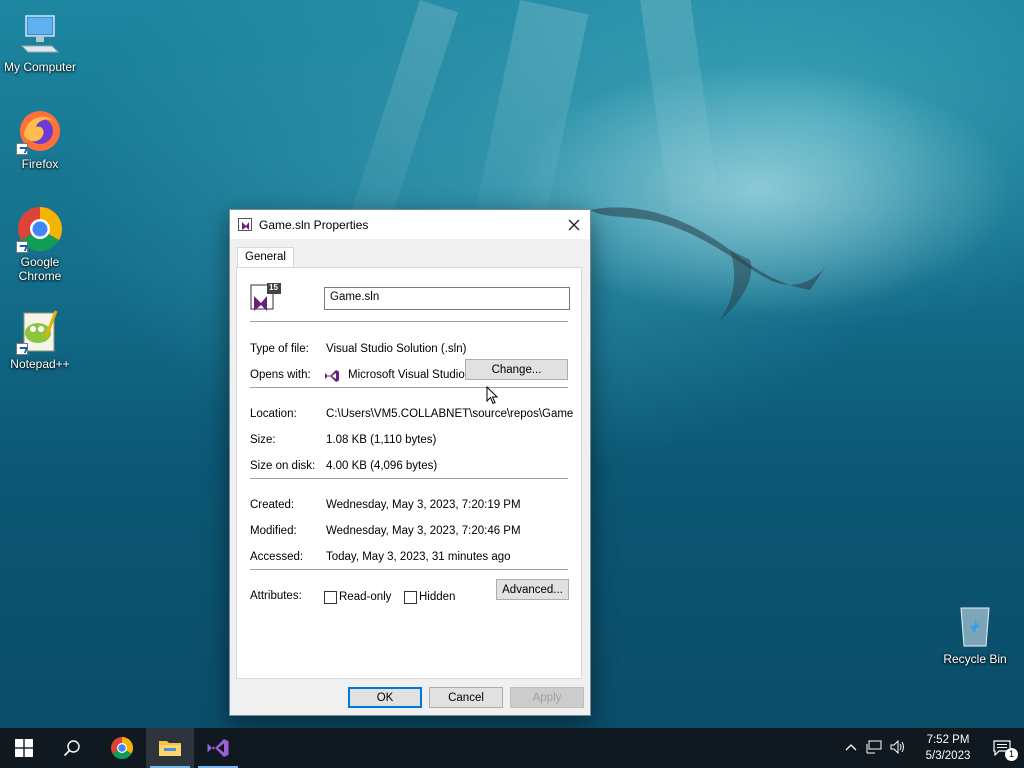 This screenshot has width=1024, height=768. Describe the element at coordinates (263, 440) in the screenshot. I see `size-label: Size:` at that location.